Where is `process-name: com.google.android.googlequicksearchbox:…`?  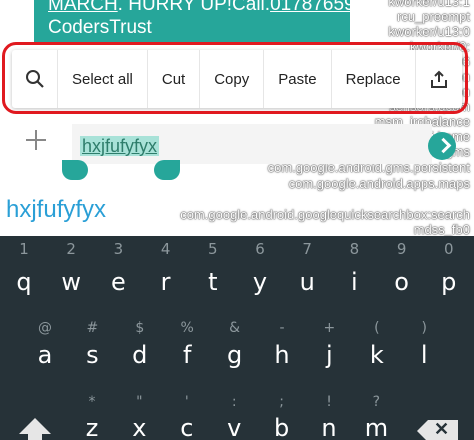 process-name: com.google.android.googlequicksearchbox:… is located at coordinates (325, 214).